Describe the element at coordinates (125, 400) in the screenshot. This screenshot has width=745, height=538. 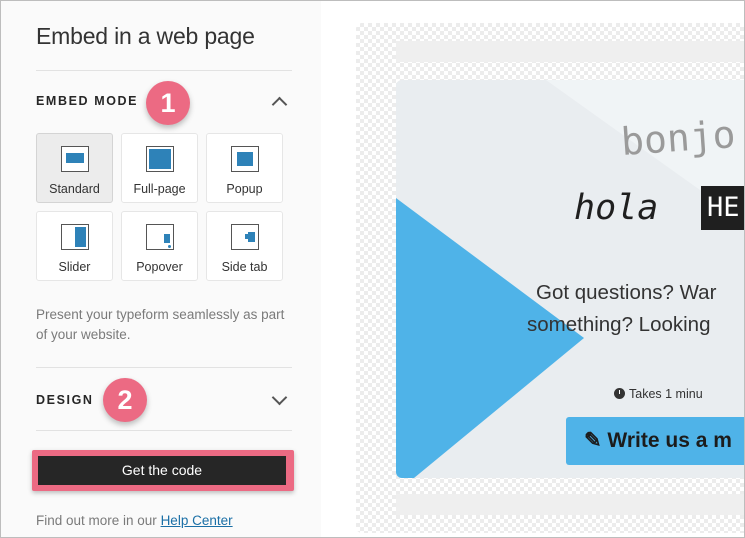
I see `step-2-badge: 2` at that location.